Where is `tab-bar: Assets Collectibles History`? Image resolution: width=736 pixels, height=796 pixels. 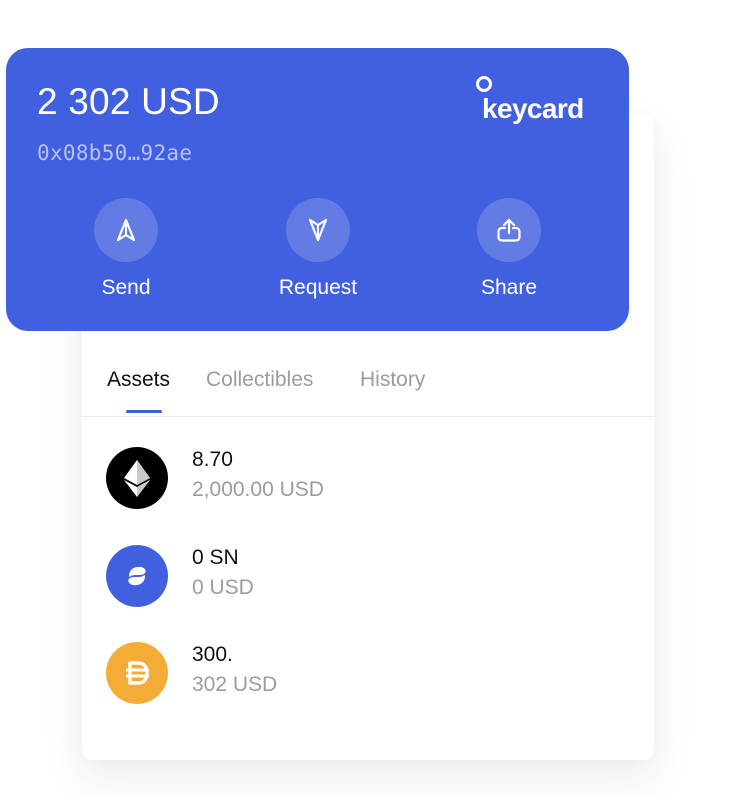 tab-bar: Assets Collectibles History is located at coordinates (368, 390).